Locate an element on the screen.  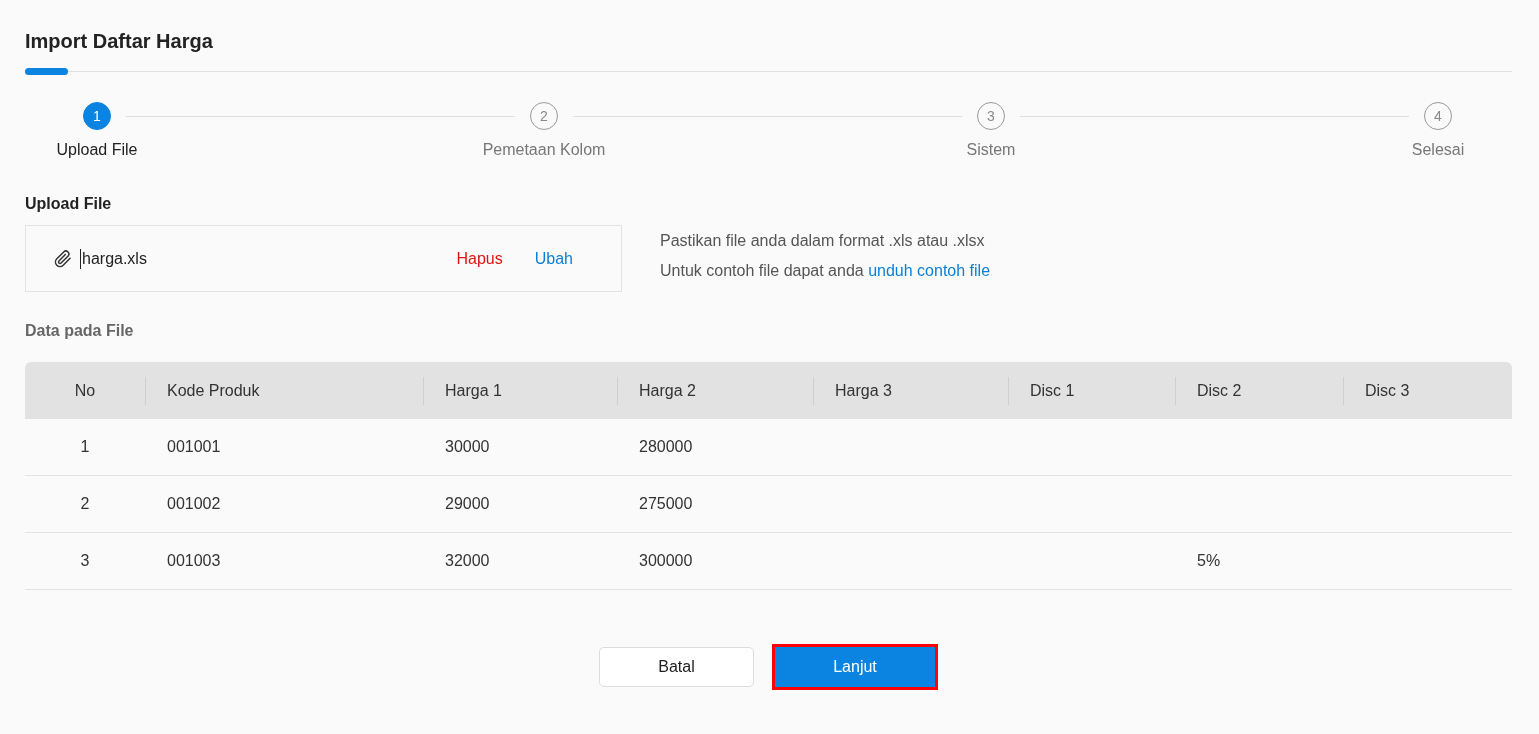
next-button: Lanjut is located at coordinates (855, 667).